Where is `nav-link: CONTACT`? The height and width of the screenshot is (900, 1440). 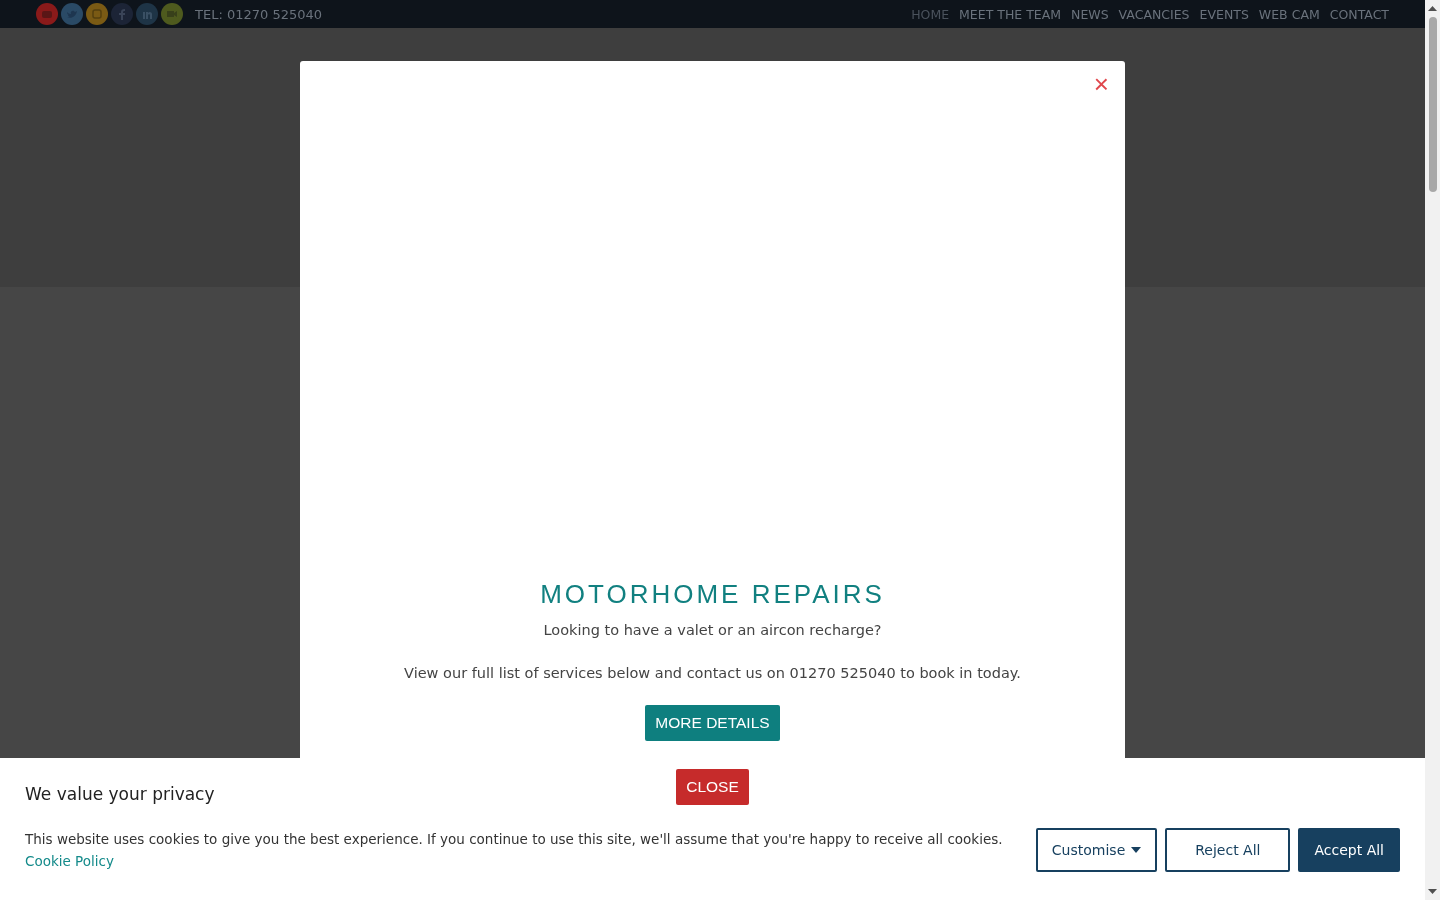
nav-link: CONTACT is located at coordinates (1359, 14).